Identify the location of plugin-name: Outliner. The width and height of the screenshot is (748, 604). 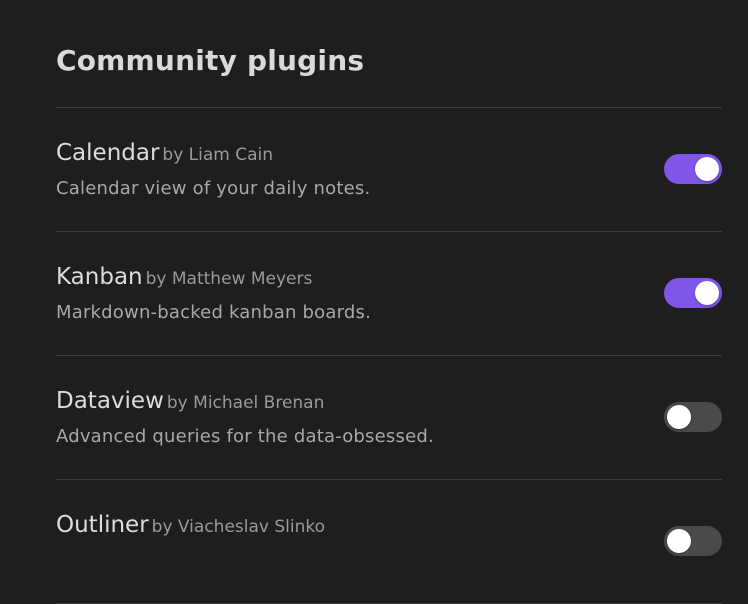
(102, 525).